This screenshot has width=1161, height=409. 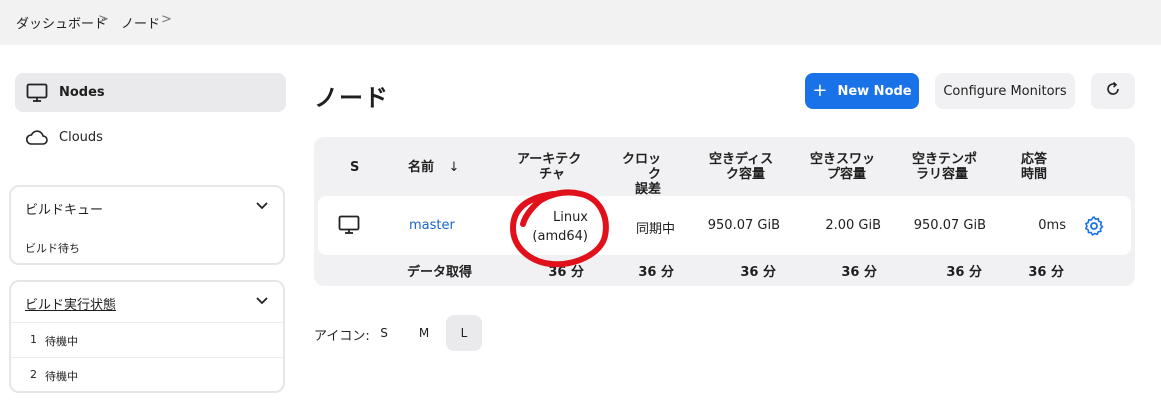 What do you see at coordinates (351, 98) in the screenshot?
I see `page-title: ノード` at bounding box center [351, 98].